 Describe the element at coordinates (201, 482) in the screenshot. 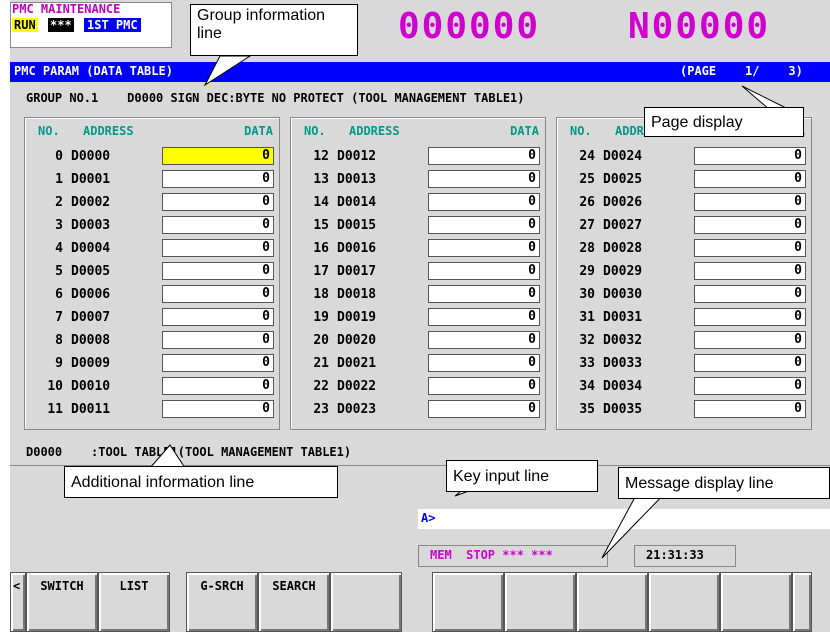

I see `additional-callout: Additional information line` at that location.